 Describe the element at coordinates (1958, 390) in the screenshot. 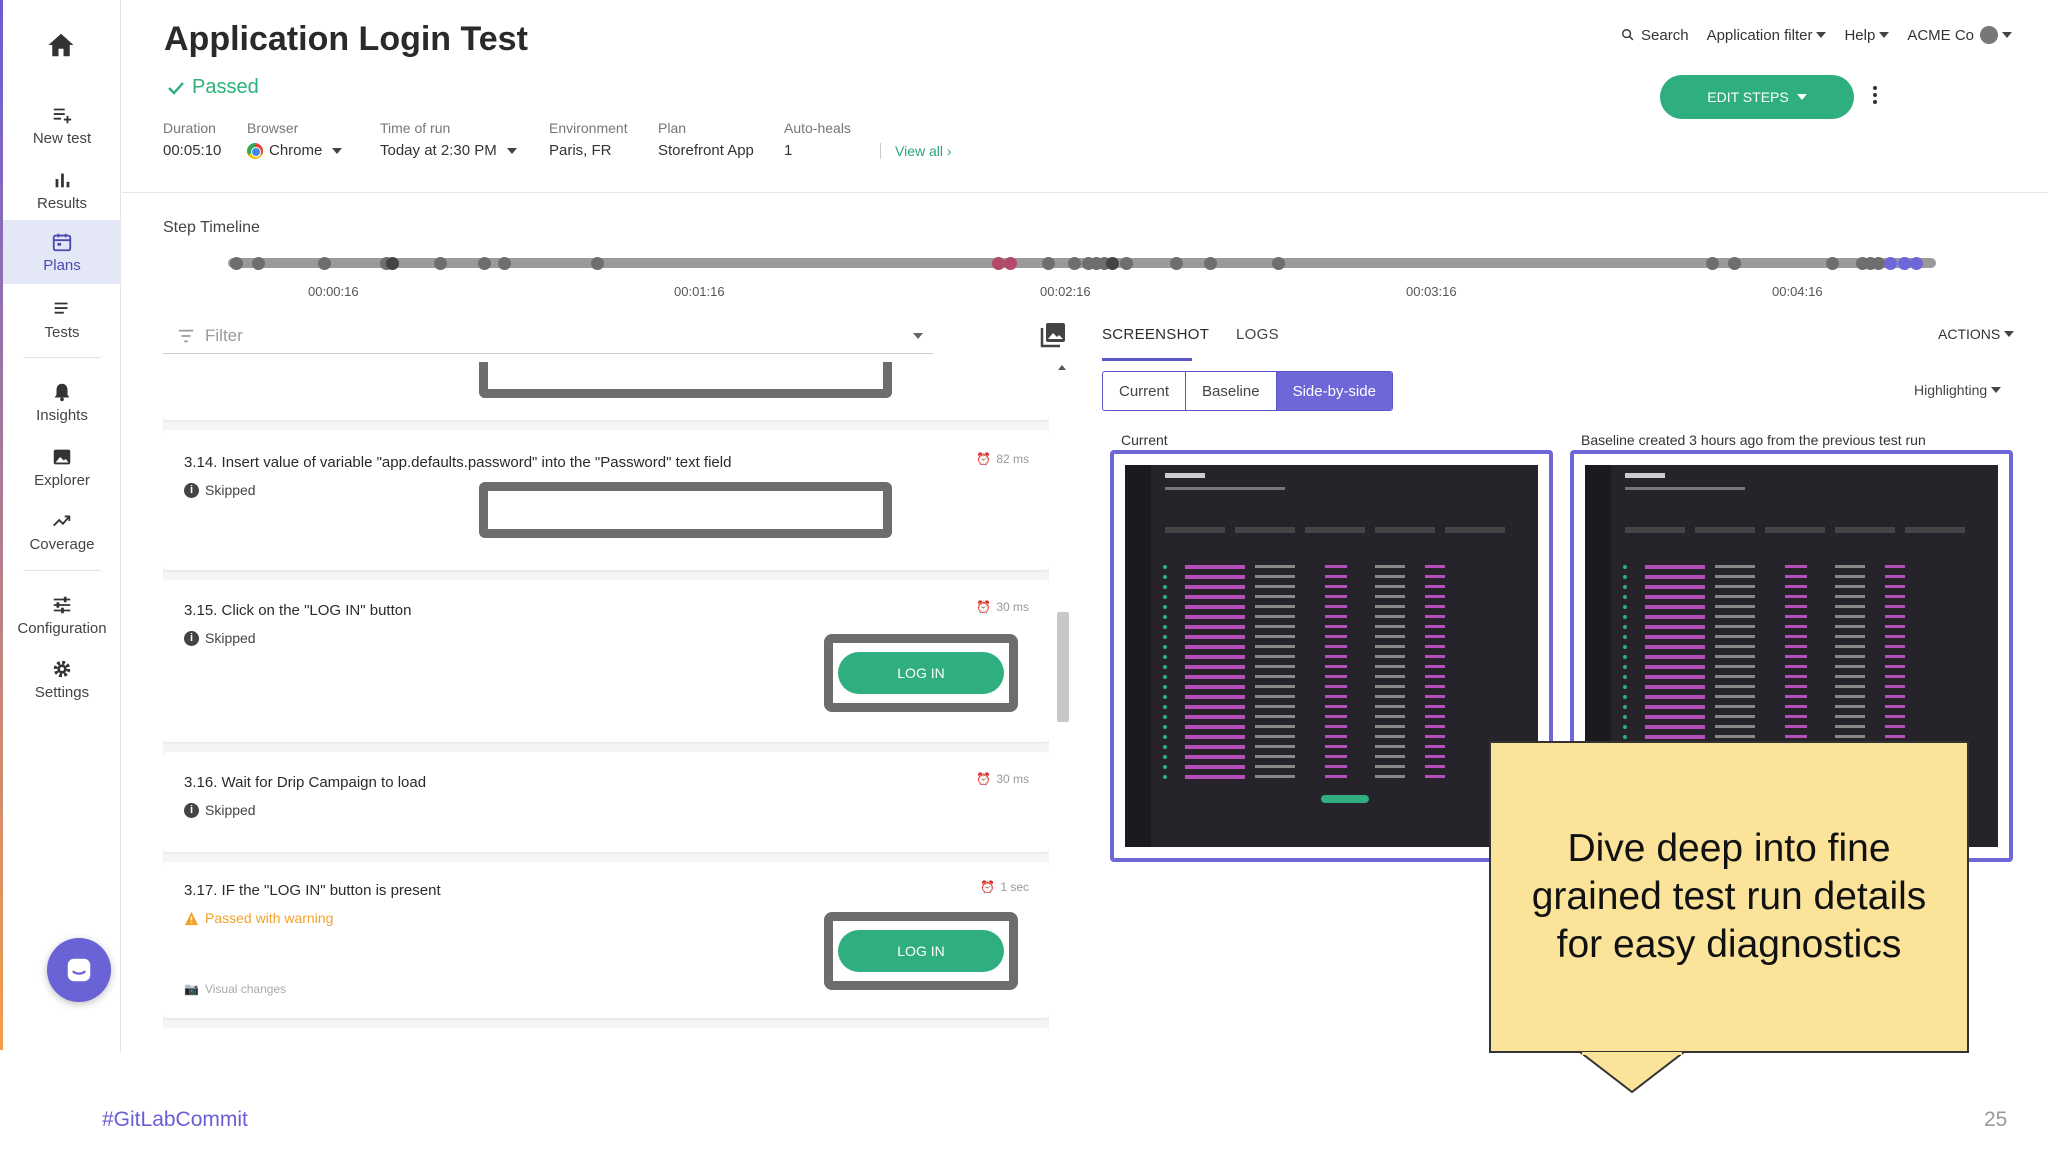

I see `highlighting-dropdown: Highlighting` at that location.